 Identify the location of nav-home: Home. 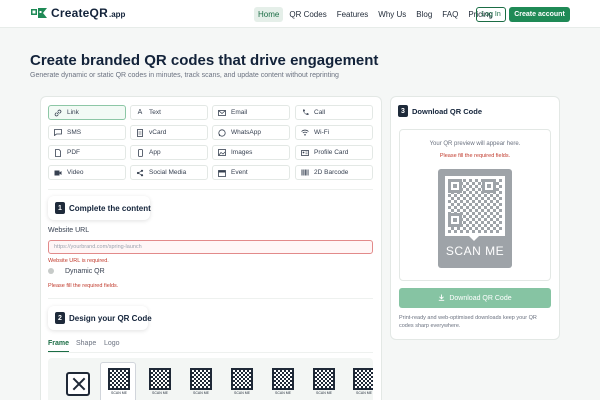
(269, 14).